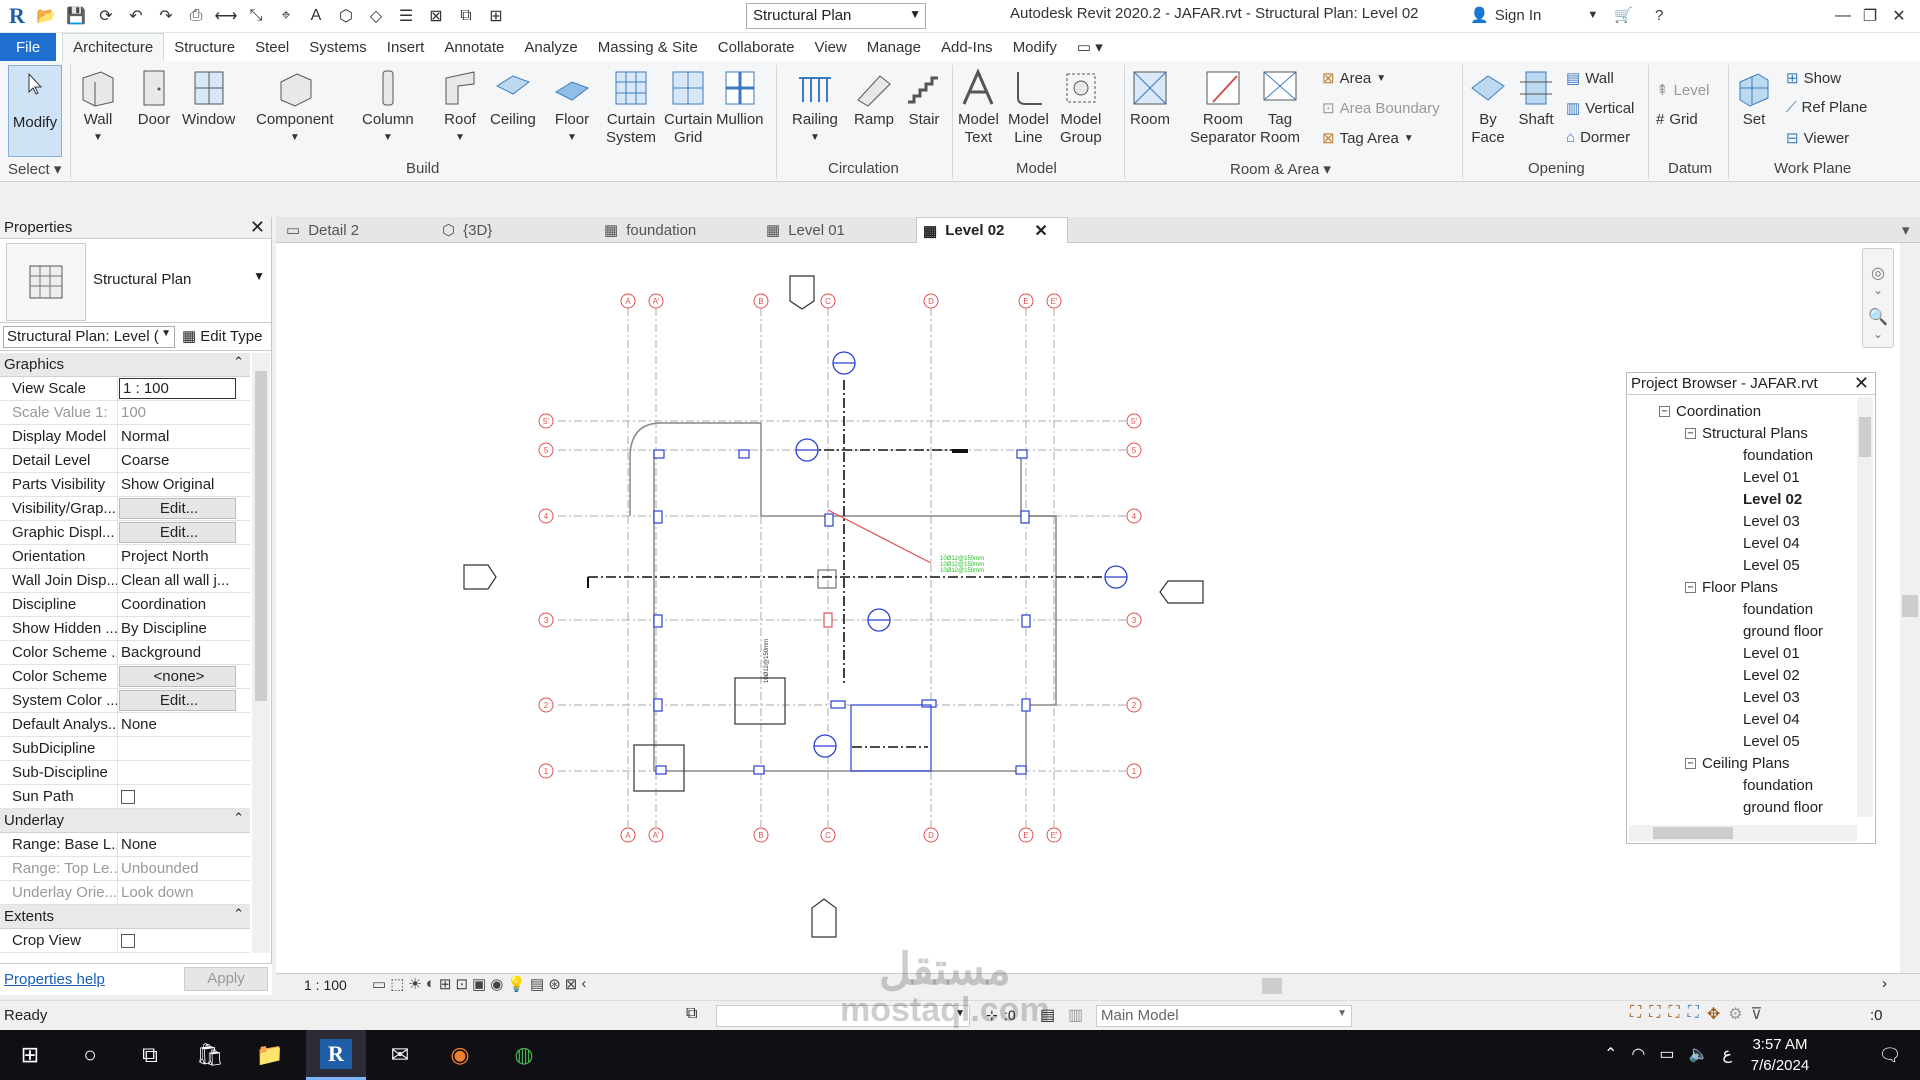  What do you see at coordinates (184, 628) in the screenshot?
I see `property-value: By Discipline` at bounding box center [184, 628].